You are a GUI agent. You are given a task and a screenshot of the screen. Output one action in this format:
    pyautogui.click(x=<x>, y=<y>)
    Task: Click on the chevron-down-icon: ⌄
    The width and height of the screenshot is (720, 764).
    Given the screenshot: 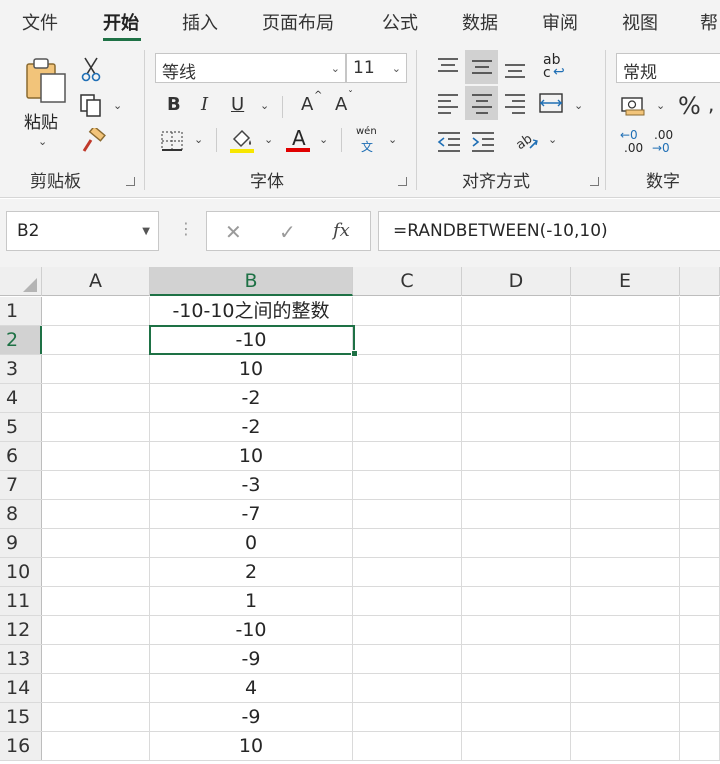 What is the action you would take?
    pyautogui.click(x=42, y=141)
    